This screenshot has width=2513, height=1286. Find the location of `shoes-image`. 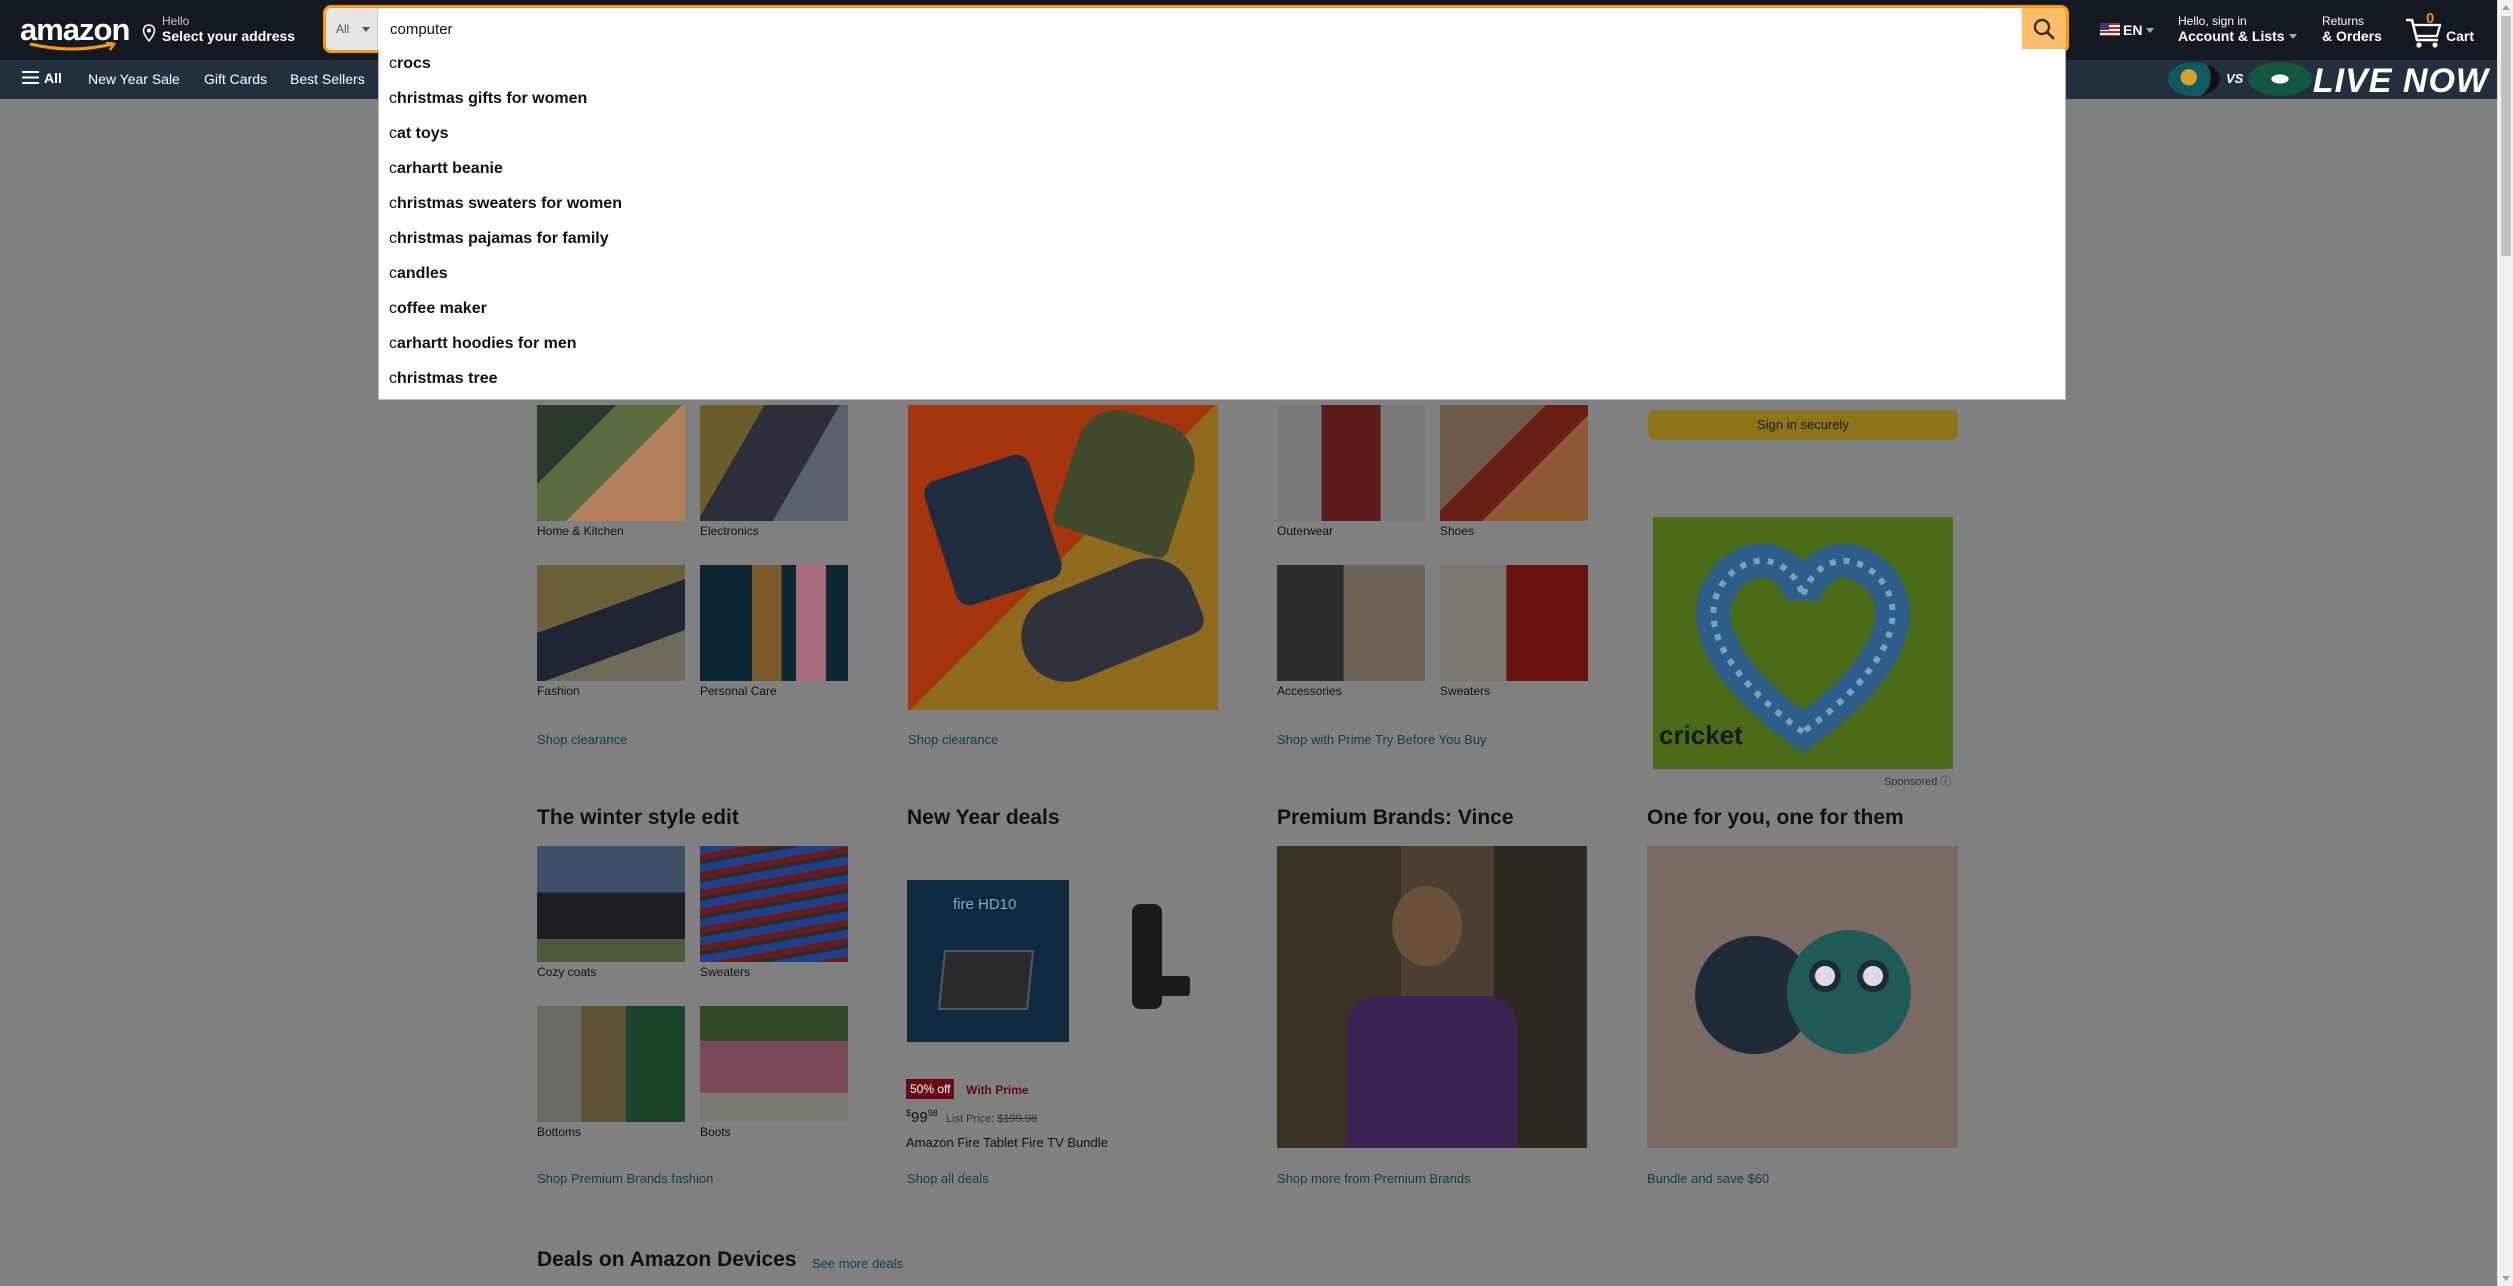

shoes-image is located at coordinates (1514, 463).